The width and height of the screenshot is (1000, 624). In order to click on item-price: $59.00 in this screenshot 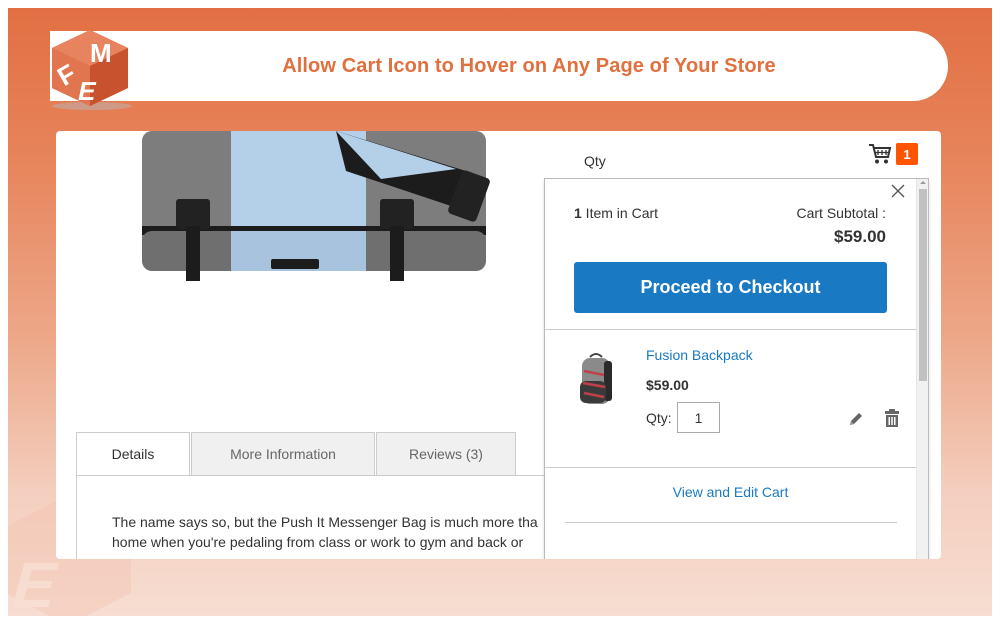, I will do `click(667, 385)`.